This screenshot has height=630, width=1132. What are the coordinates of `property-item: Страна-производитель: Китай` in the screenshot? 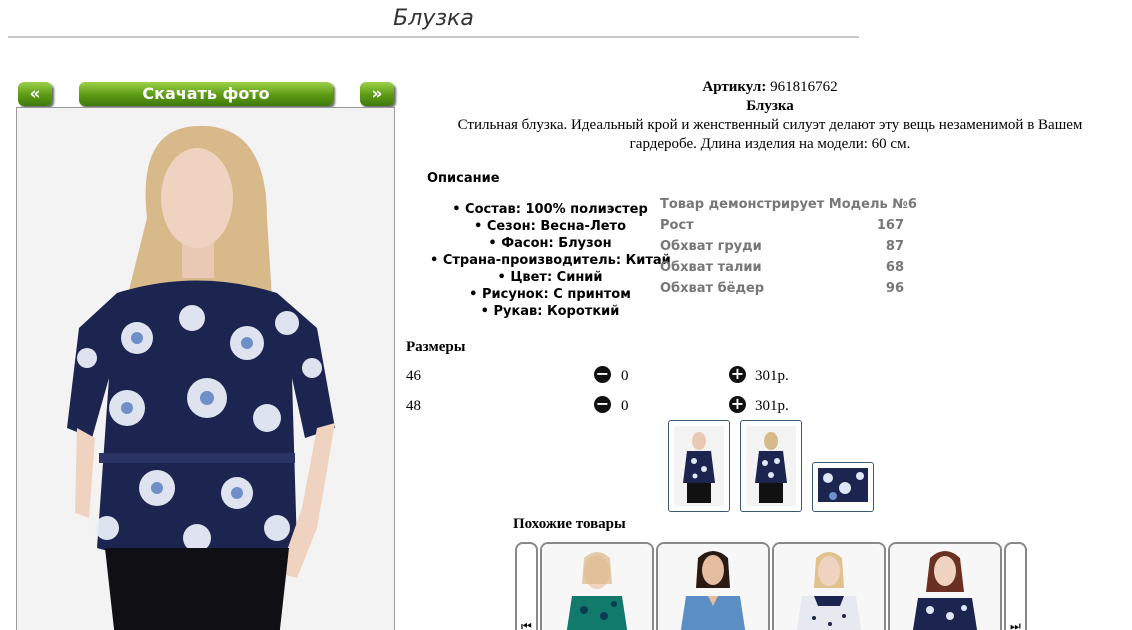 It's located at (550, 260).